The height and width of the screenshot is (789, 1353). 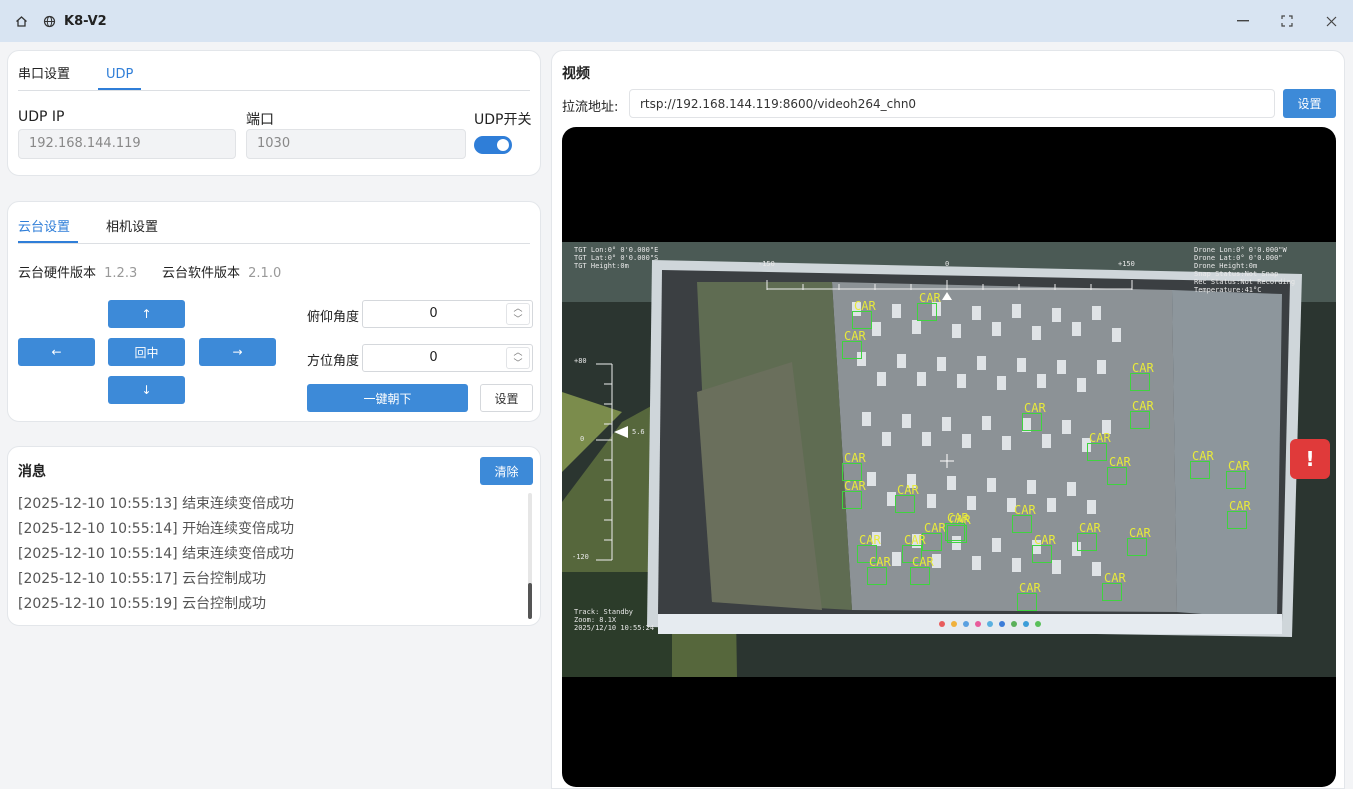 What do you see at coordinates (1243, 21) in the screenshot?
I see `minimize-button` at bounding box center [1243, 21].